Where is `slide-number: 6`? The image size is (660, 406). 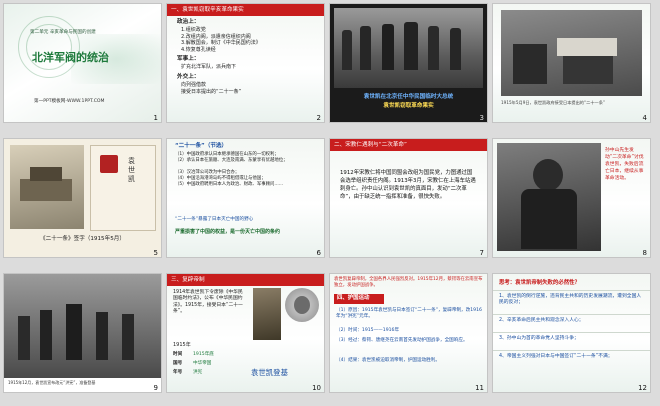
slide-number: 6 is located at coordinates (318, 253).